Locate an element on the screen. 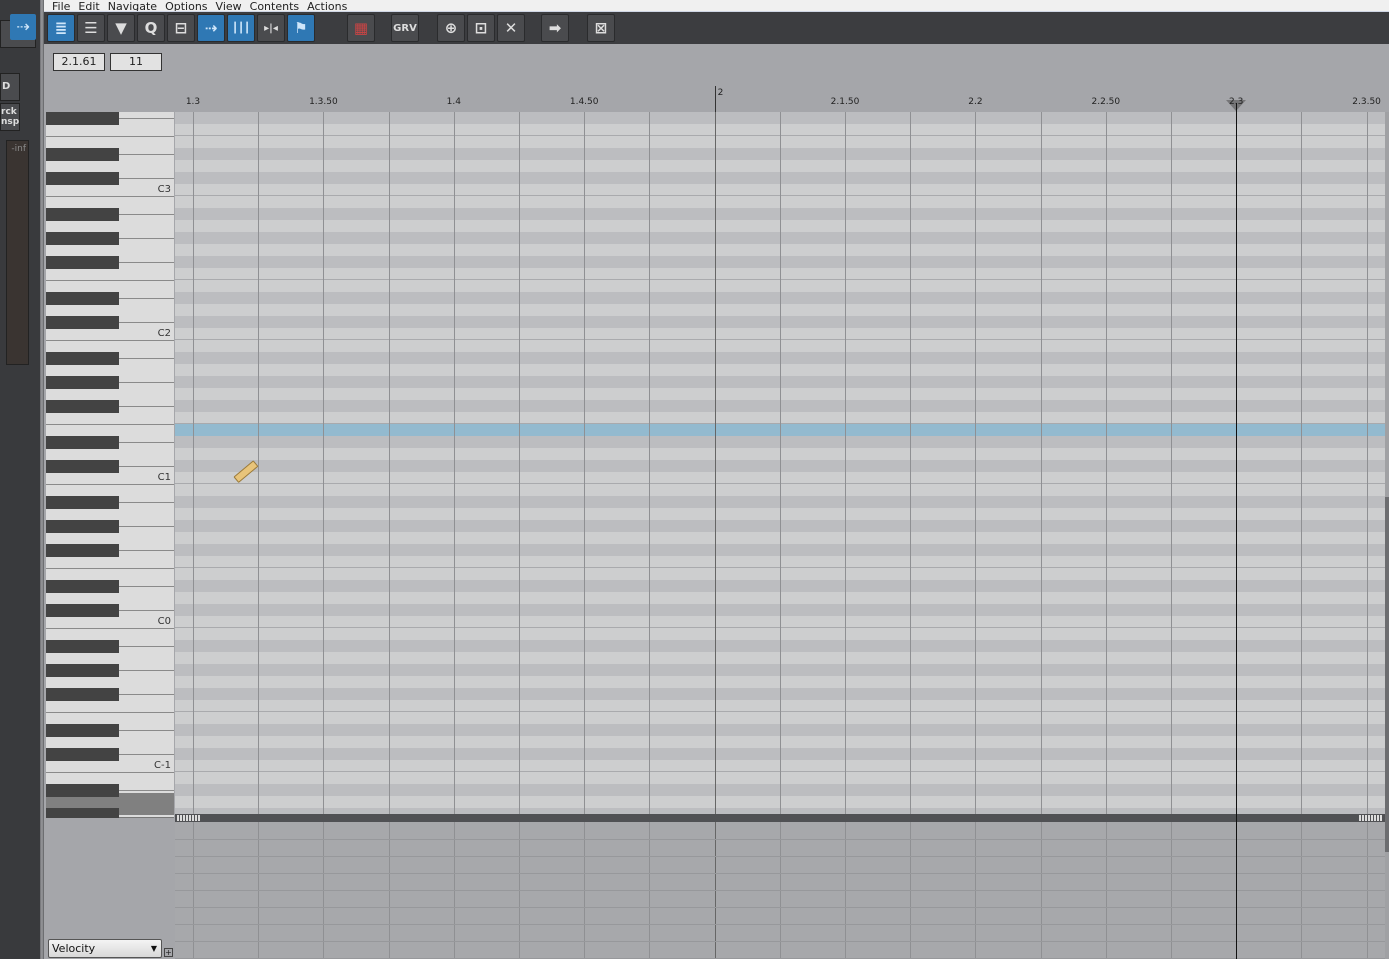 The width and height of the screenshot is (1389, 959). vertical-scrollbar is located at coordinates (1387, 535).